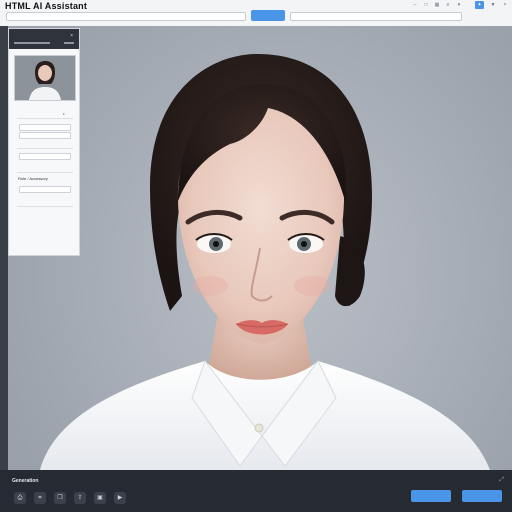 The width and height of the screenshot is (512, 512). I want to click on grid-icon: ▦, so click(437, 5).